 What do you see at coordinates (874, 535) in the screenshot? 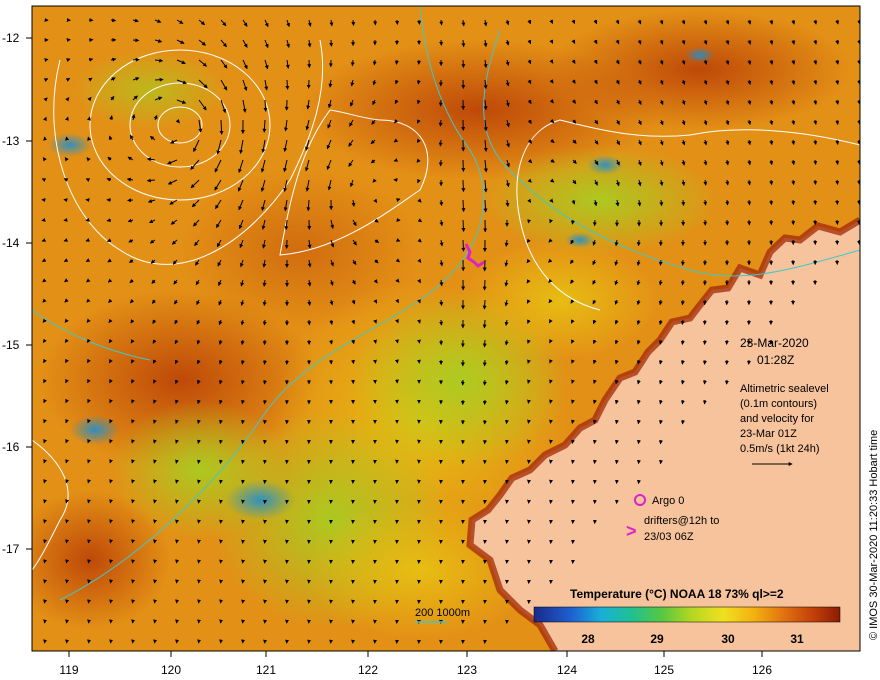
I see `credit-text: © IMOS 30-Mar-2020 11:20:33 Hobart time` at bounding box center [874, 535].